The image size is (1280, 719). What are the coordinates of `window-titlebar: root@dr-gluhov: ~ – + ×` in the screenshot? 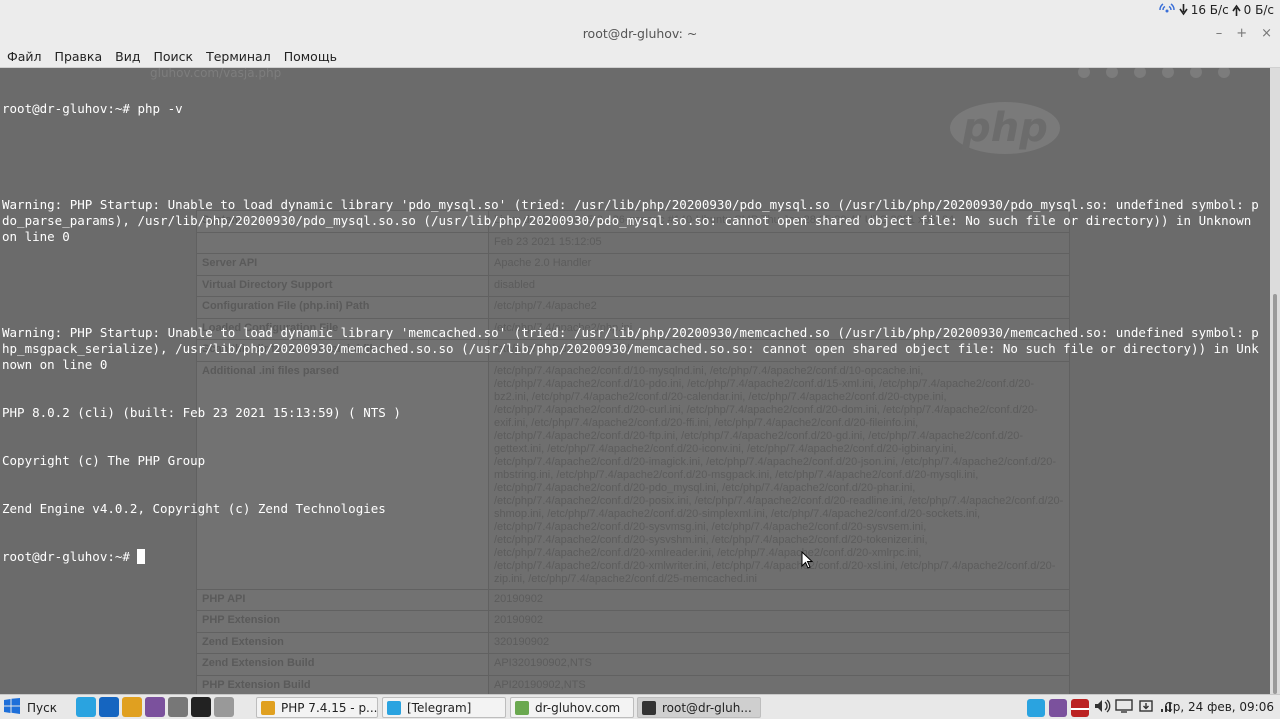 It's located at (640, 34).